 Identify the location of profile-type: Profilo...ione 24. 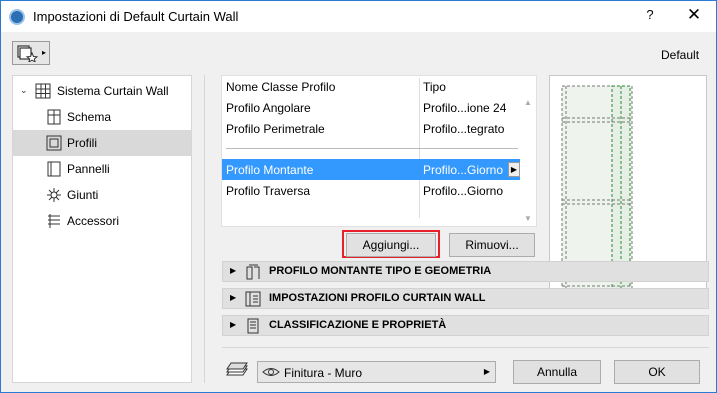
(465, 108).